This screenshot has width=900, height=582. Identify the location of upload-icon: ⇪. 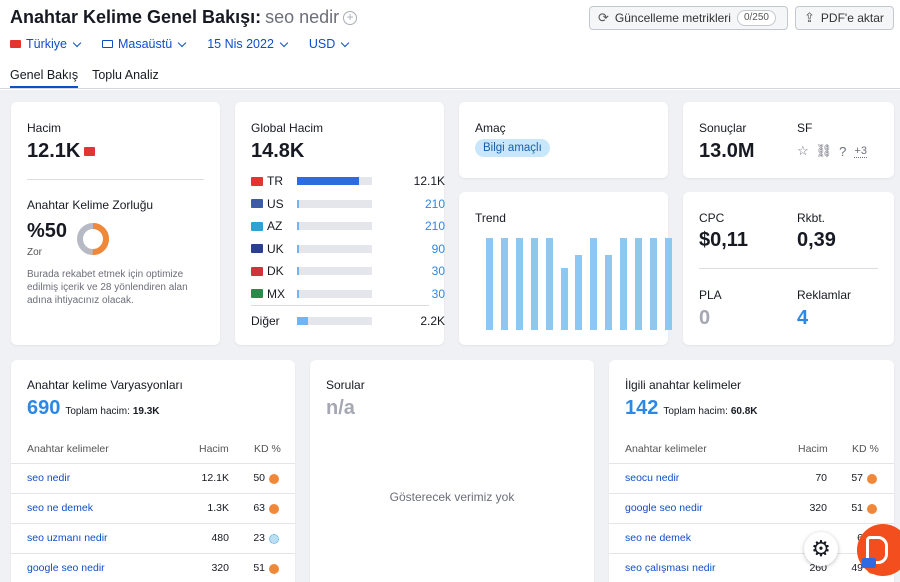
(809, 17).